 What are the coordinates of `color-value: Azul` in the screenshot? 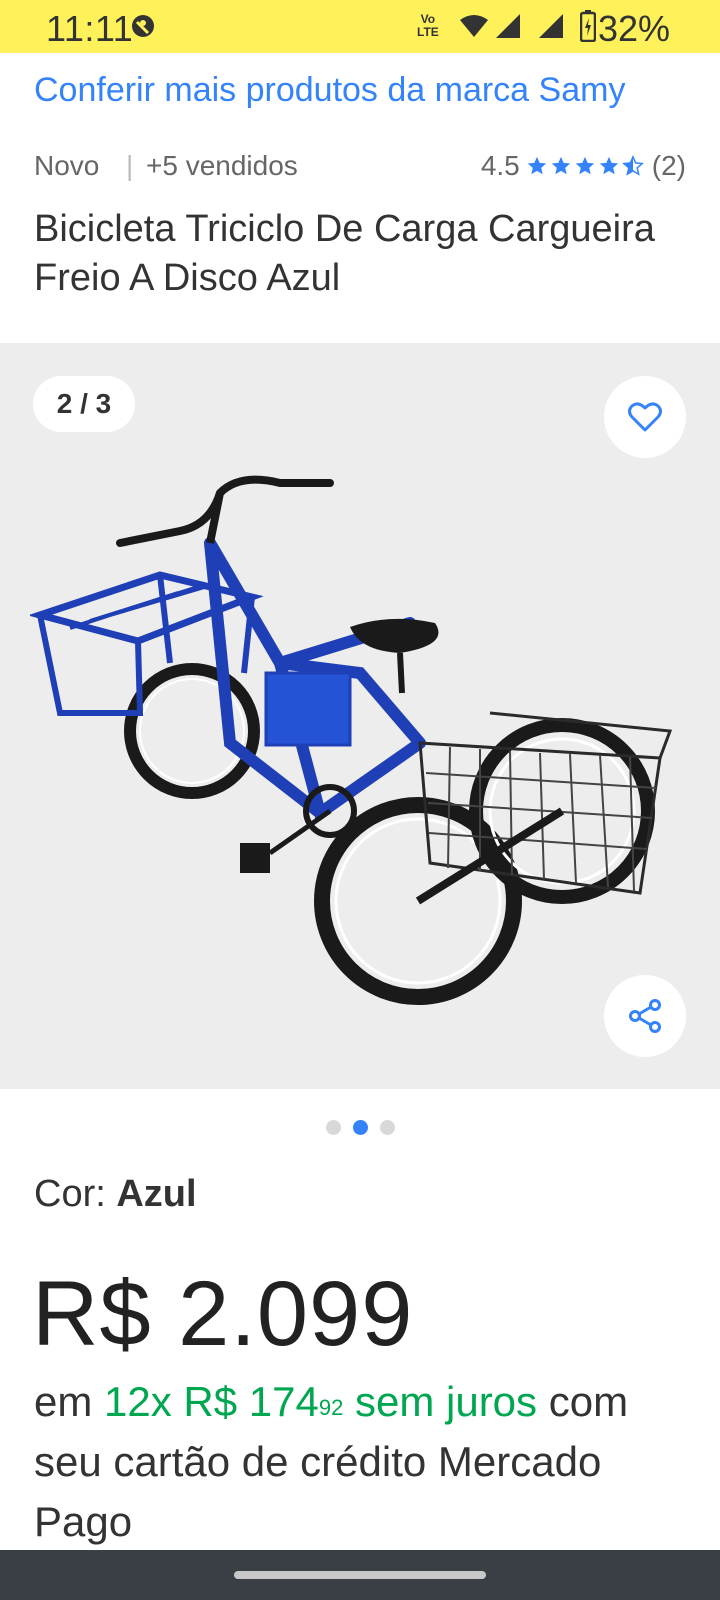 It's located at (156, 1194).